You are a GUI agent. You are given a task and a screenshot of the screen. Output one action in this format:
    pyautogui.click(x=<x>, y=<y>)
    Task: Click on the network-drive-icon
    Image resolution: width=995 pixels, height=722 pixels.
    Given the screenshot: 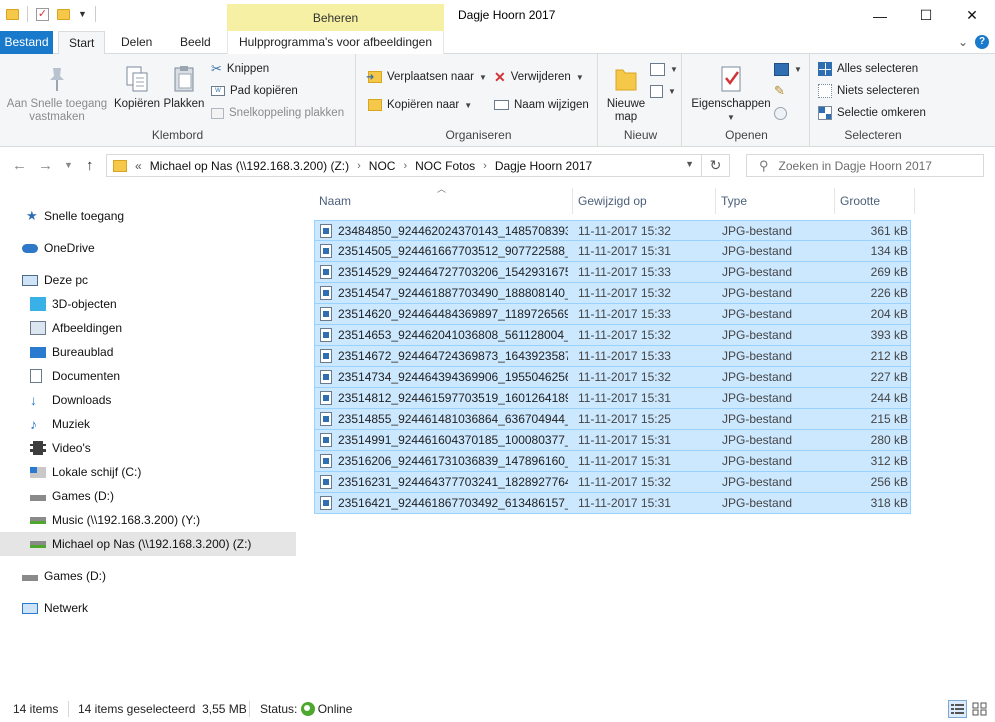 What is the action you would take?
    pyautogui.click(x=38, y=520)
    